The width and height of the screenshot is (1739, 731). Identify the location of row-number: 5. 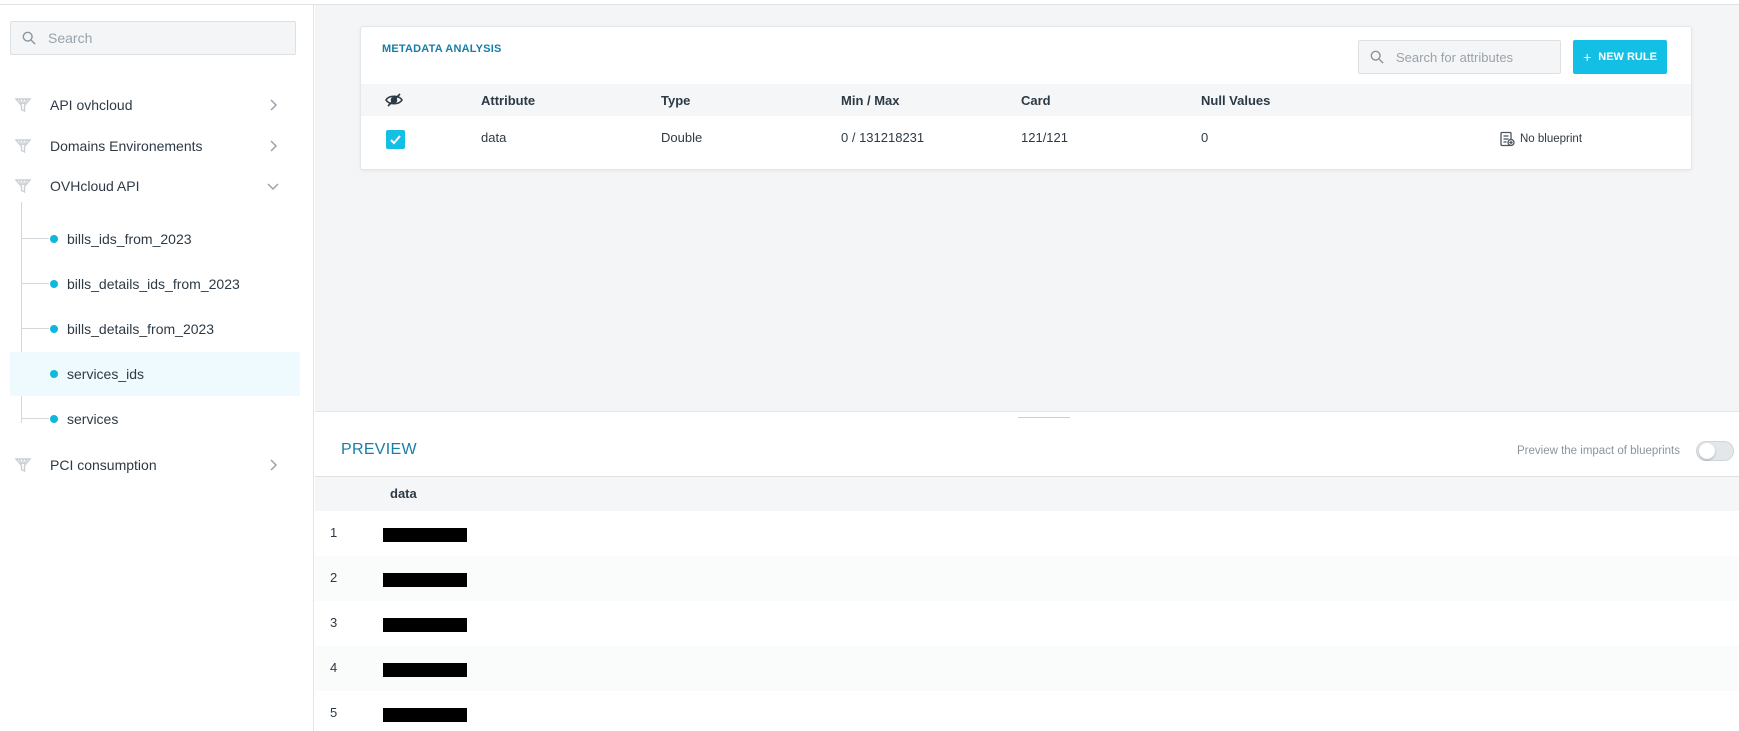
(334, 712).